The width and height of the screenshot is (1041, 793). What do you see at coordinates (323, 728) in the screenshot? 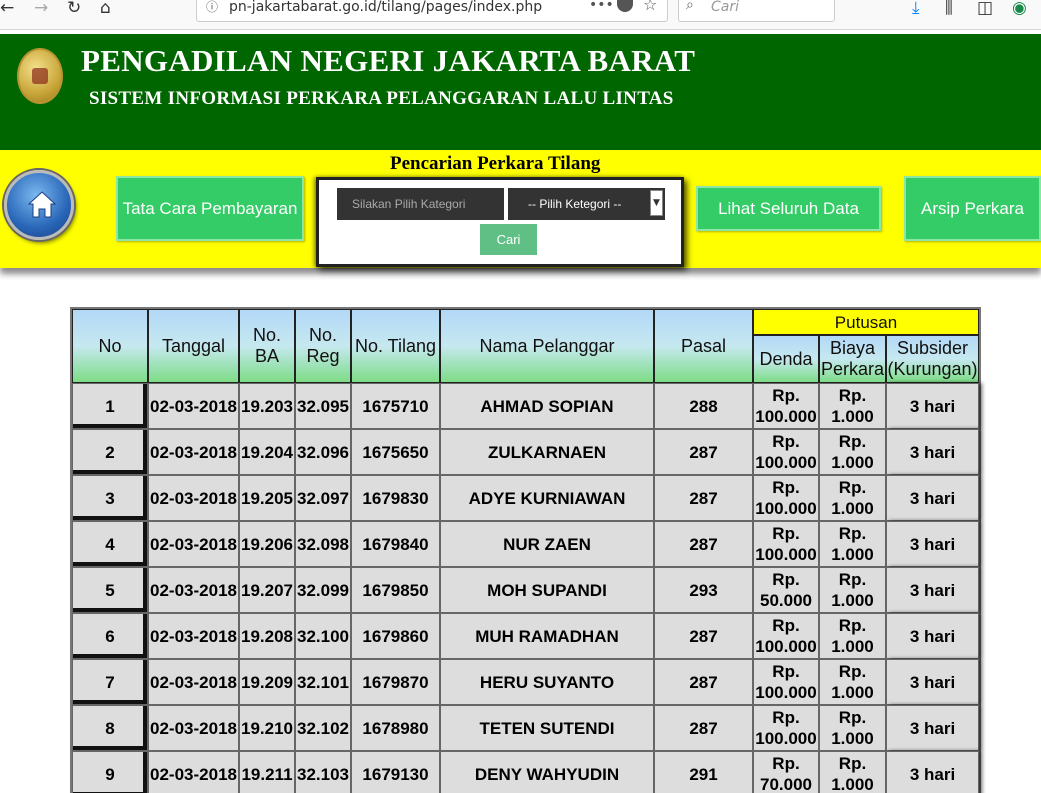
I see `row-no-reg: 32.102` at bounding box center [323, 728].